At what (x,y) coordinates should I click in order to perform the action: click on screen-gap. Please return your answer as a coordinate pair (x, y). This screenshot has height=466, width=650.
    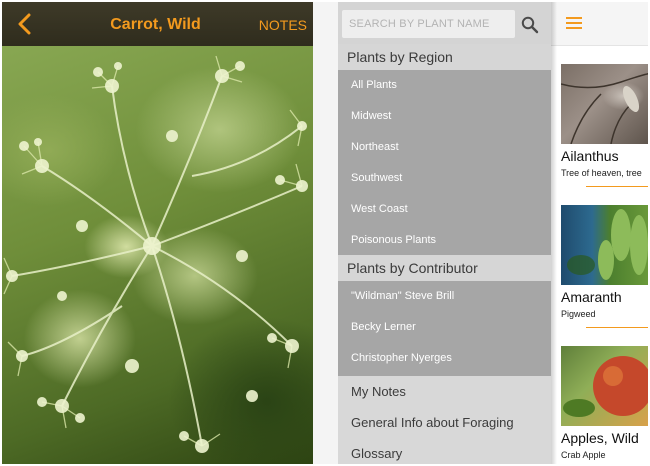
    Looking at the image, I should click on (325, 233).